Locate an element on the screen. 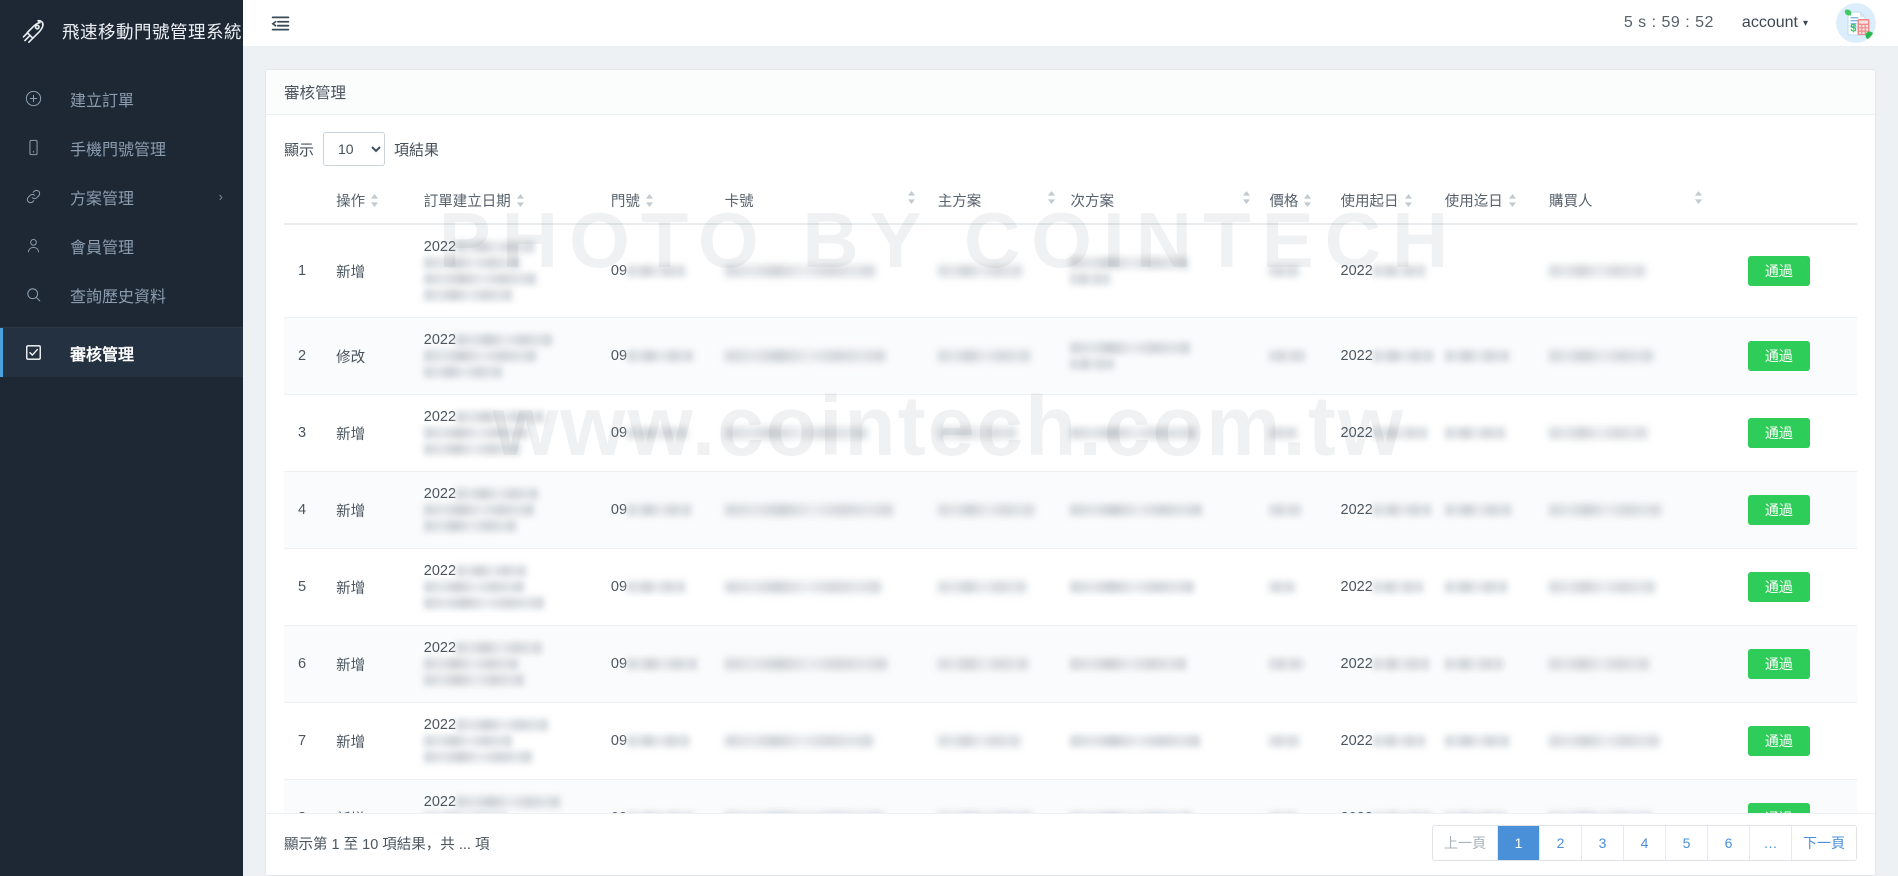 The image size is (1898, 876). column-msisdn: 門號 is located at coordinates (667, 201).